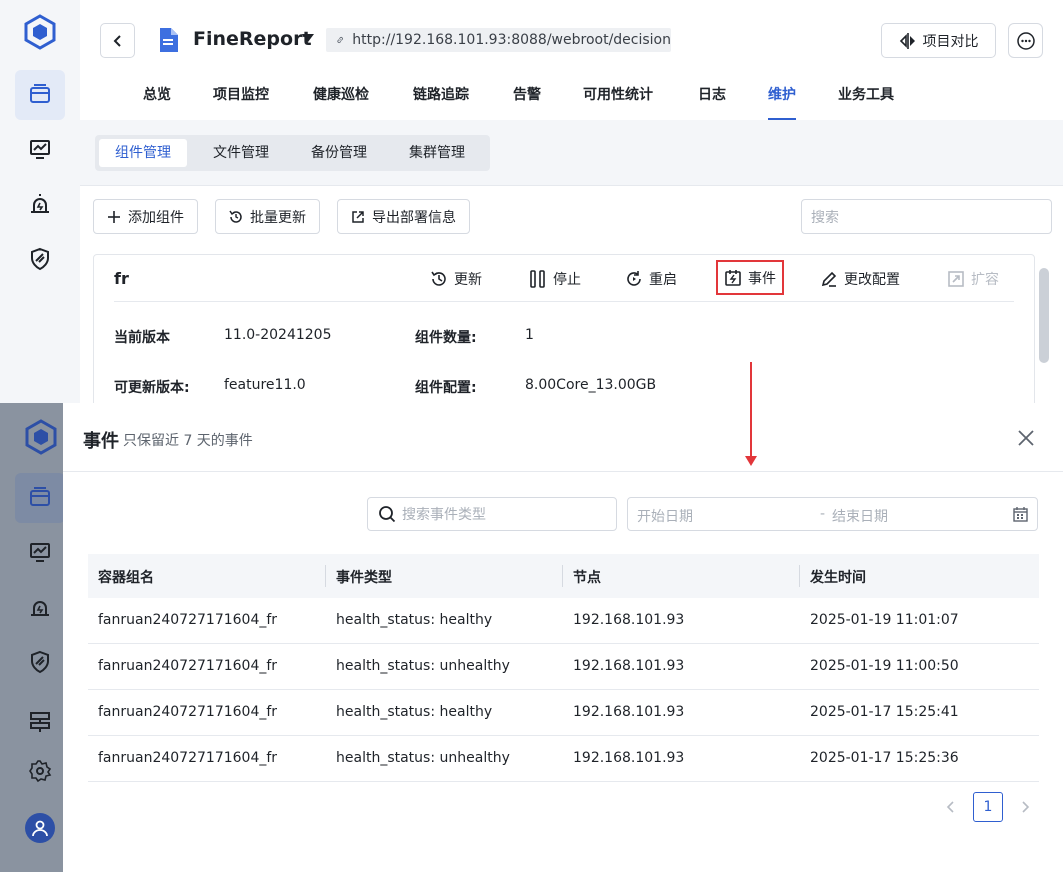  I want to click on page-number: 1, so click(988, 807).